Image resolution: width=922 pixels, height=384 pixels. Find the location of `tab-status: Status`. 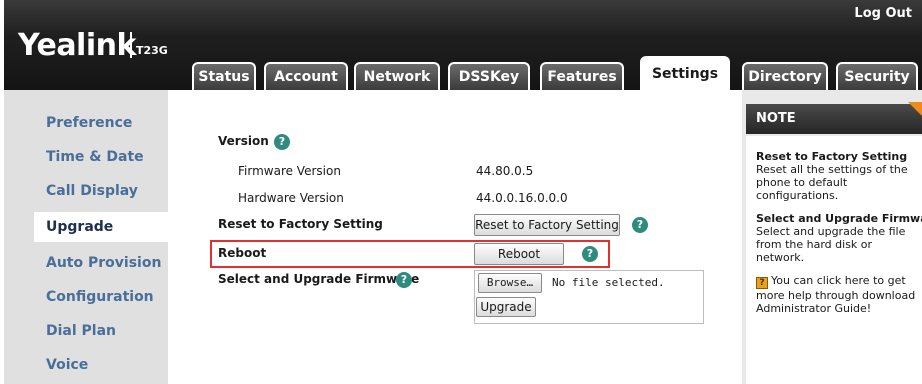

tab-status: Status is located at coordinates (224, 76).